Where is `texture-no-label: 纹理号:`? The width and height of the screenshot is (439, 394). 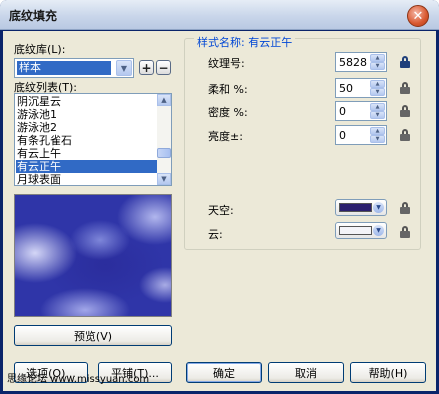 texture-no-label: 纹理号: is located at coordinates (226, 63).